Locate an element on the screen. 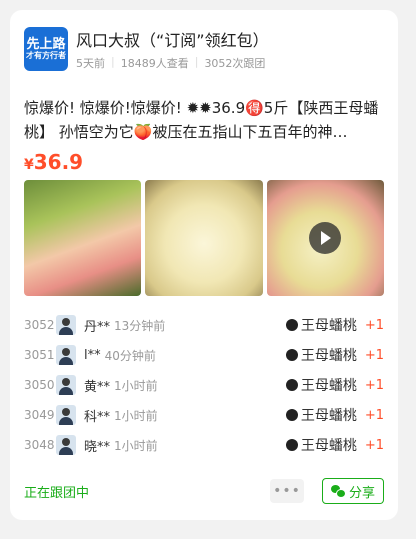 This screenshot has height=539, width=416. group-title: 风口大叔（“订阅”领红包） is located at coordinates (172, 39).